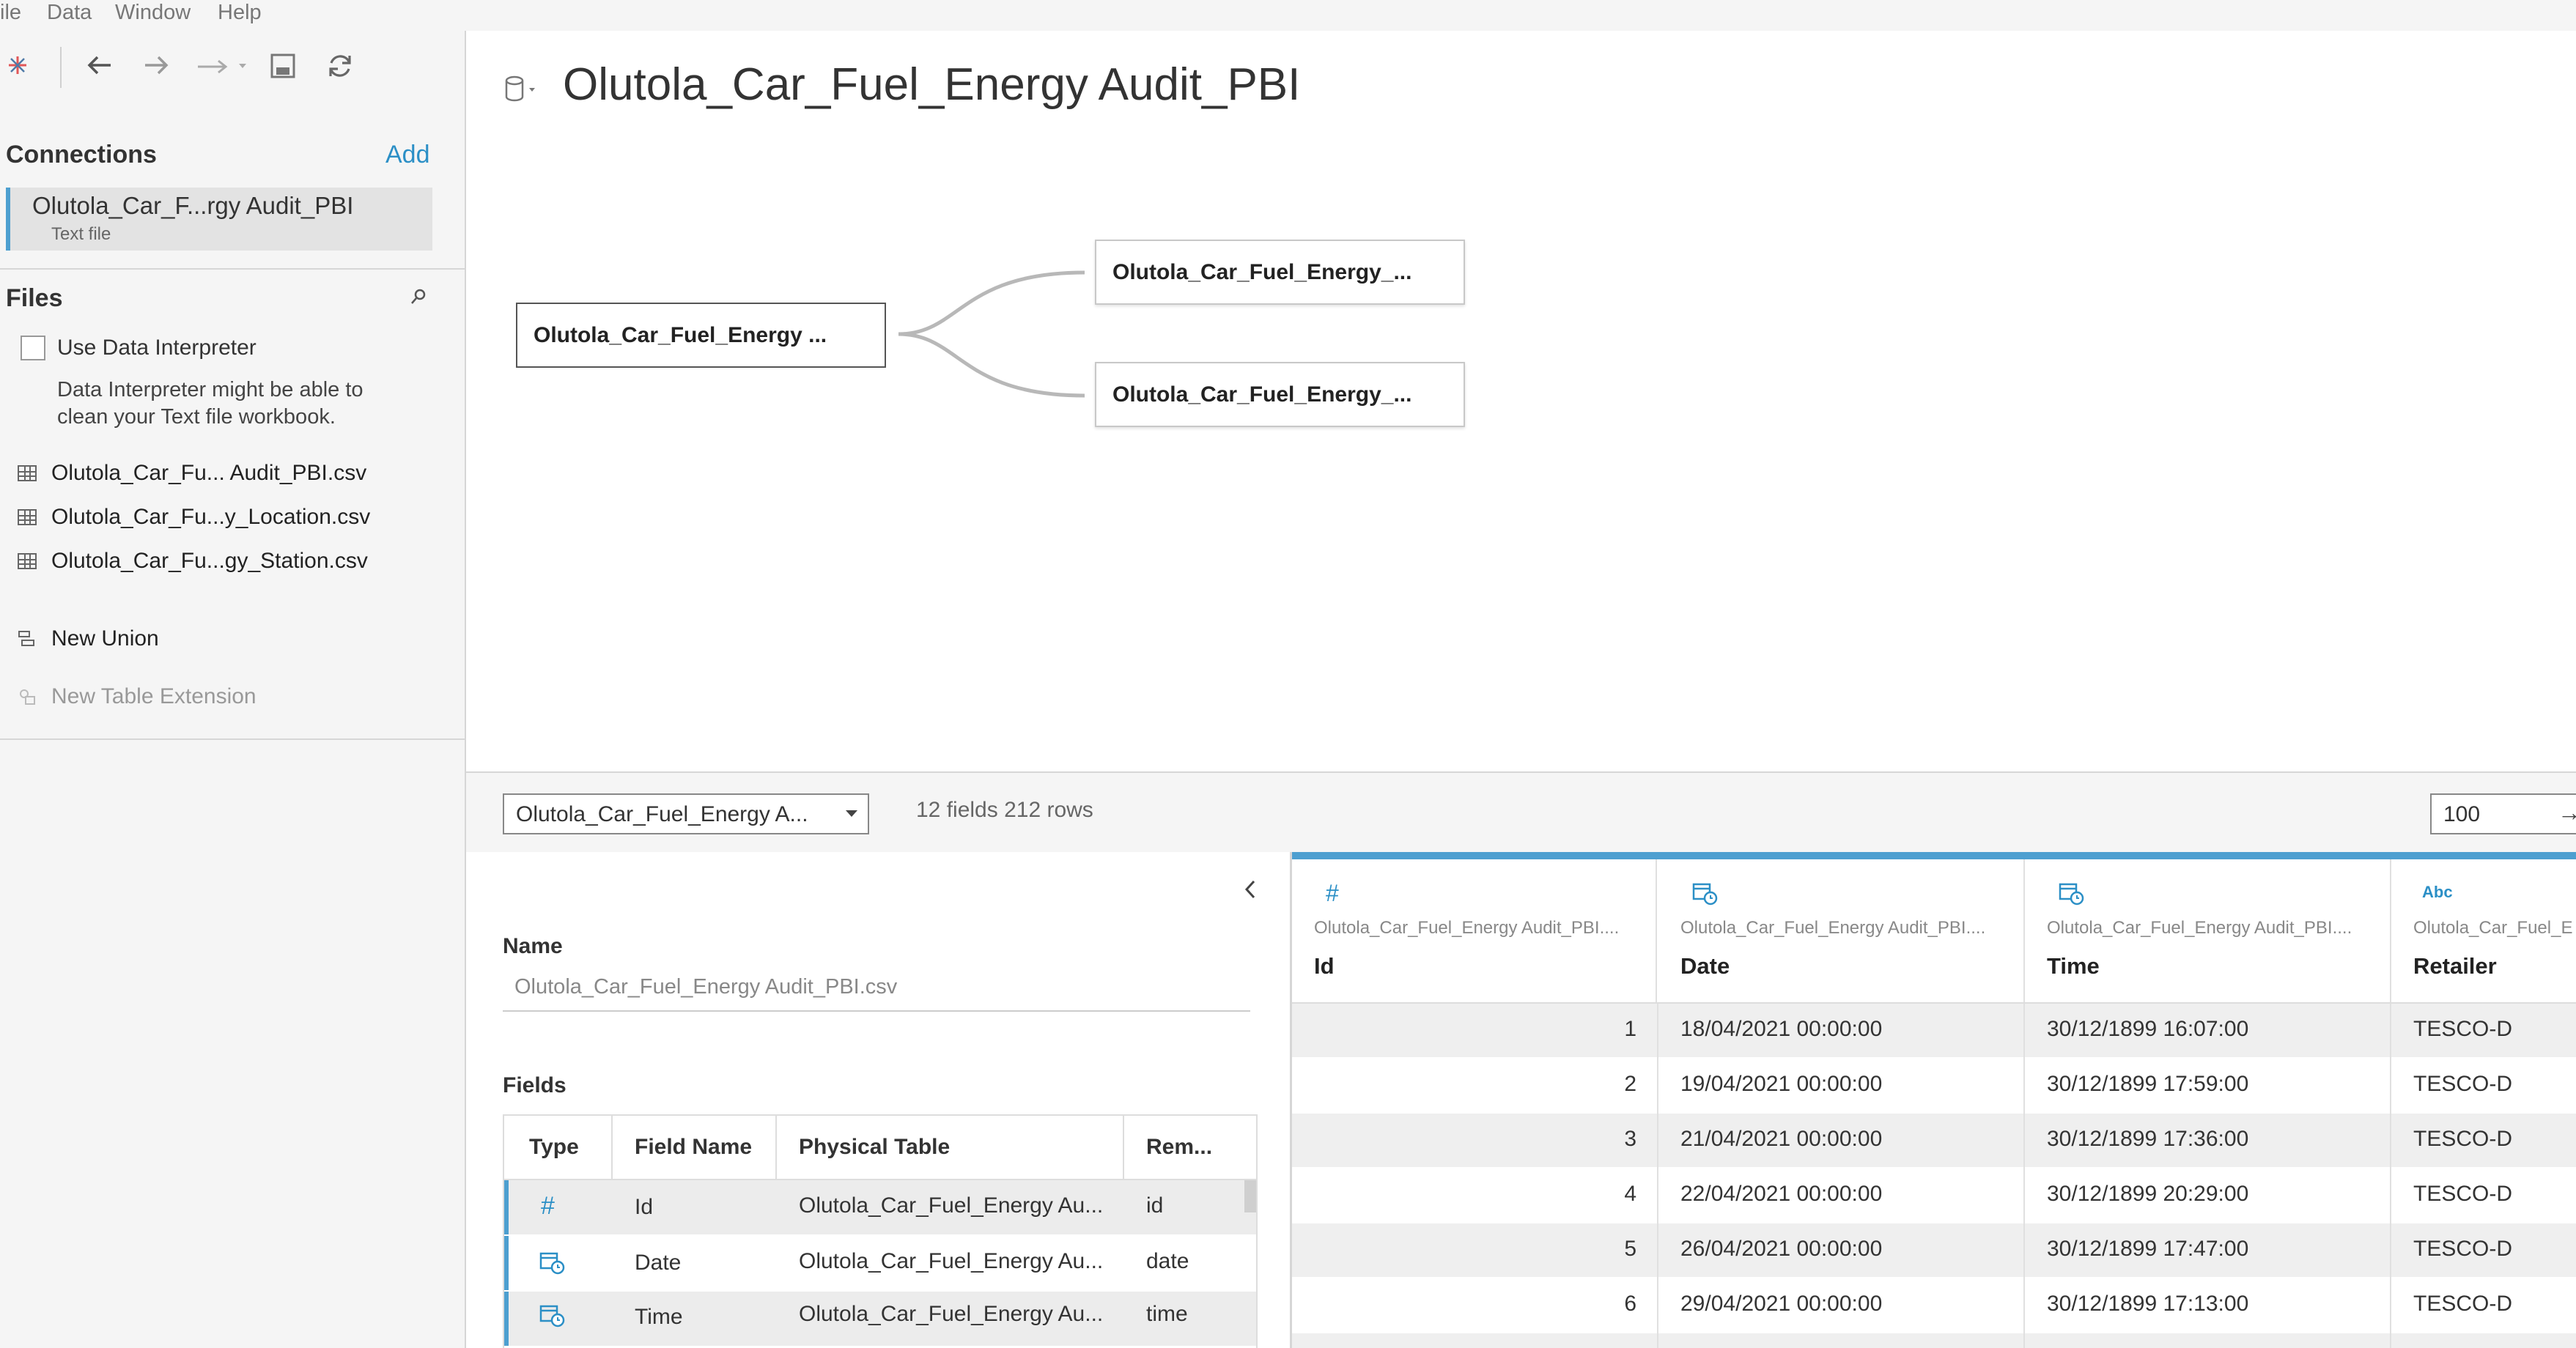 The height and width of the screenshot is (1348, 2576). Describe the element at coordinates (17, 67) in the screenshot. I see `tableau-logo-icon` at that location.